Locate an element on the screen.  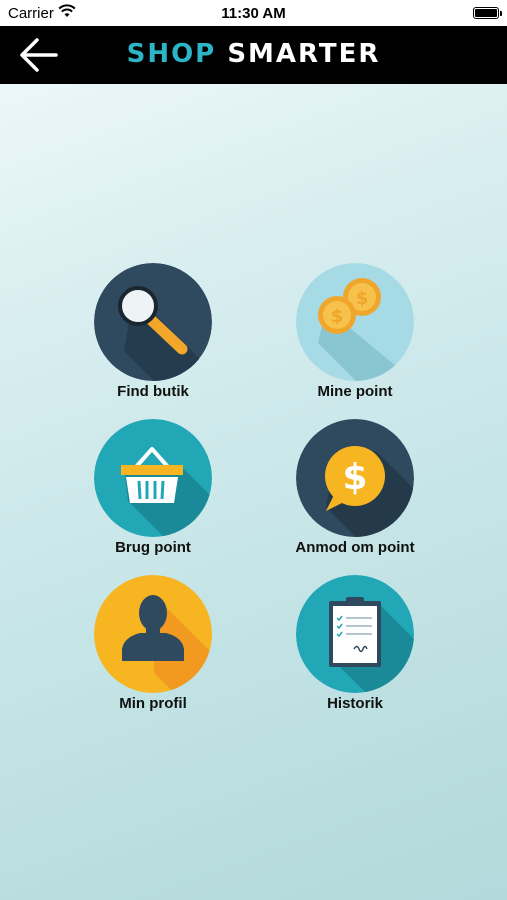
basket-icon is located at coordinates (153, 478).